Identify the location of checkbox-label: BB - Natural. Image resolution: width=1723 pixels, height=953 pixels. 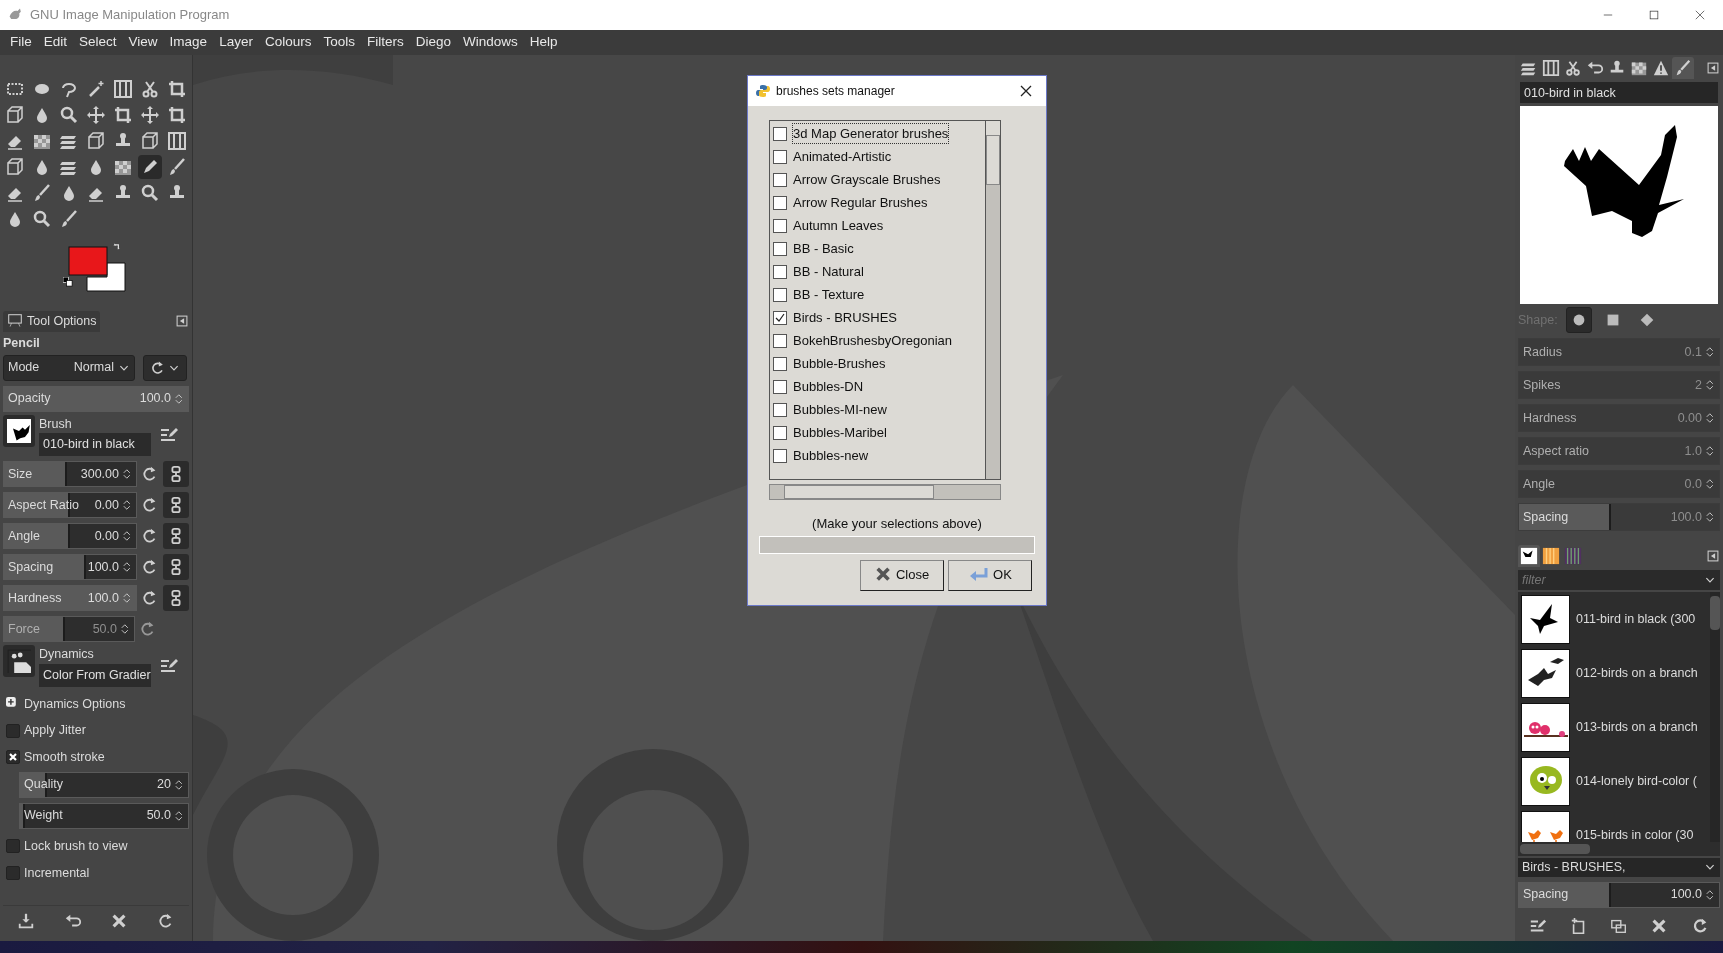
(828, 271).